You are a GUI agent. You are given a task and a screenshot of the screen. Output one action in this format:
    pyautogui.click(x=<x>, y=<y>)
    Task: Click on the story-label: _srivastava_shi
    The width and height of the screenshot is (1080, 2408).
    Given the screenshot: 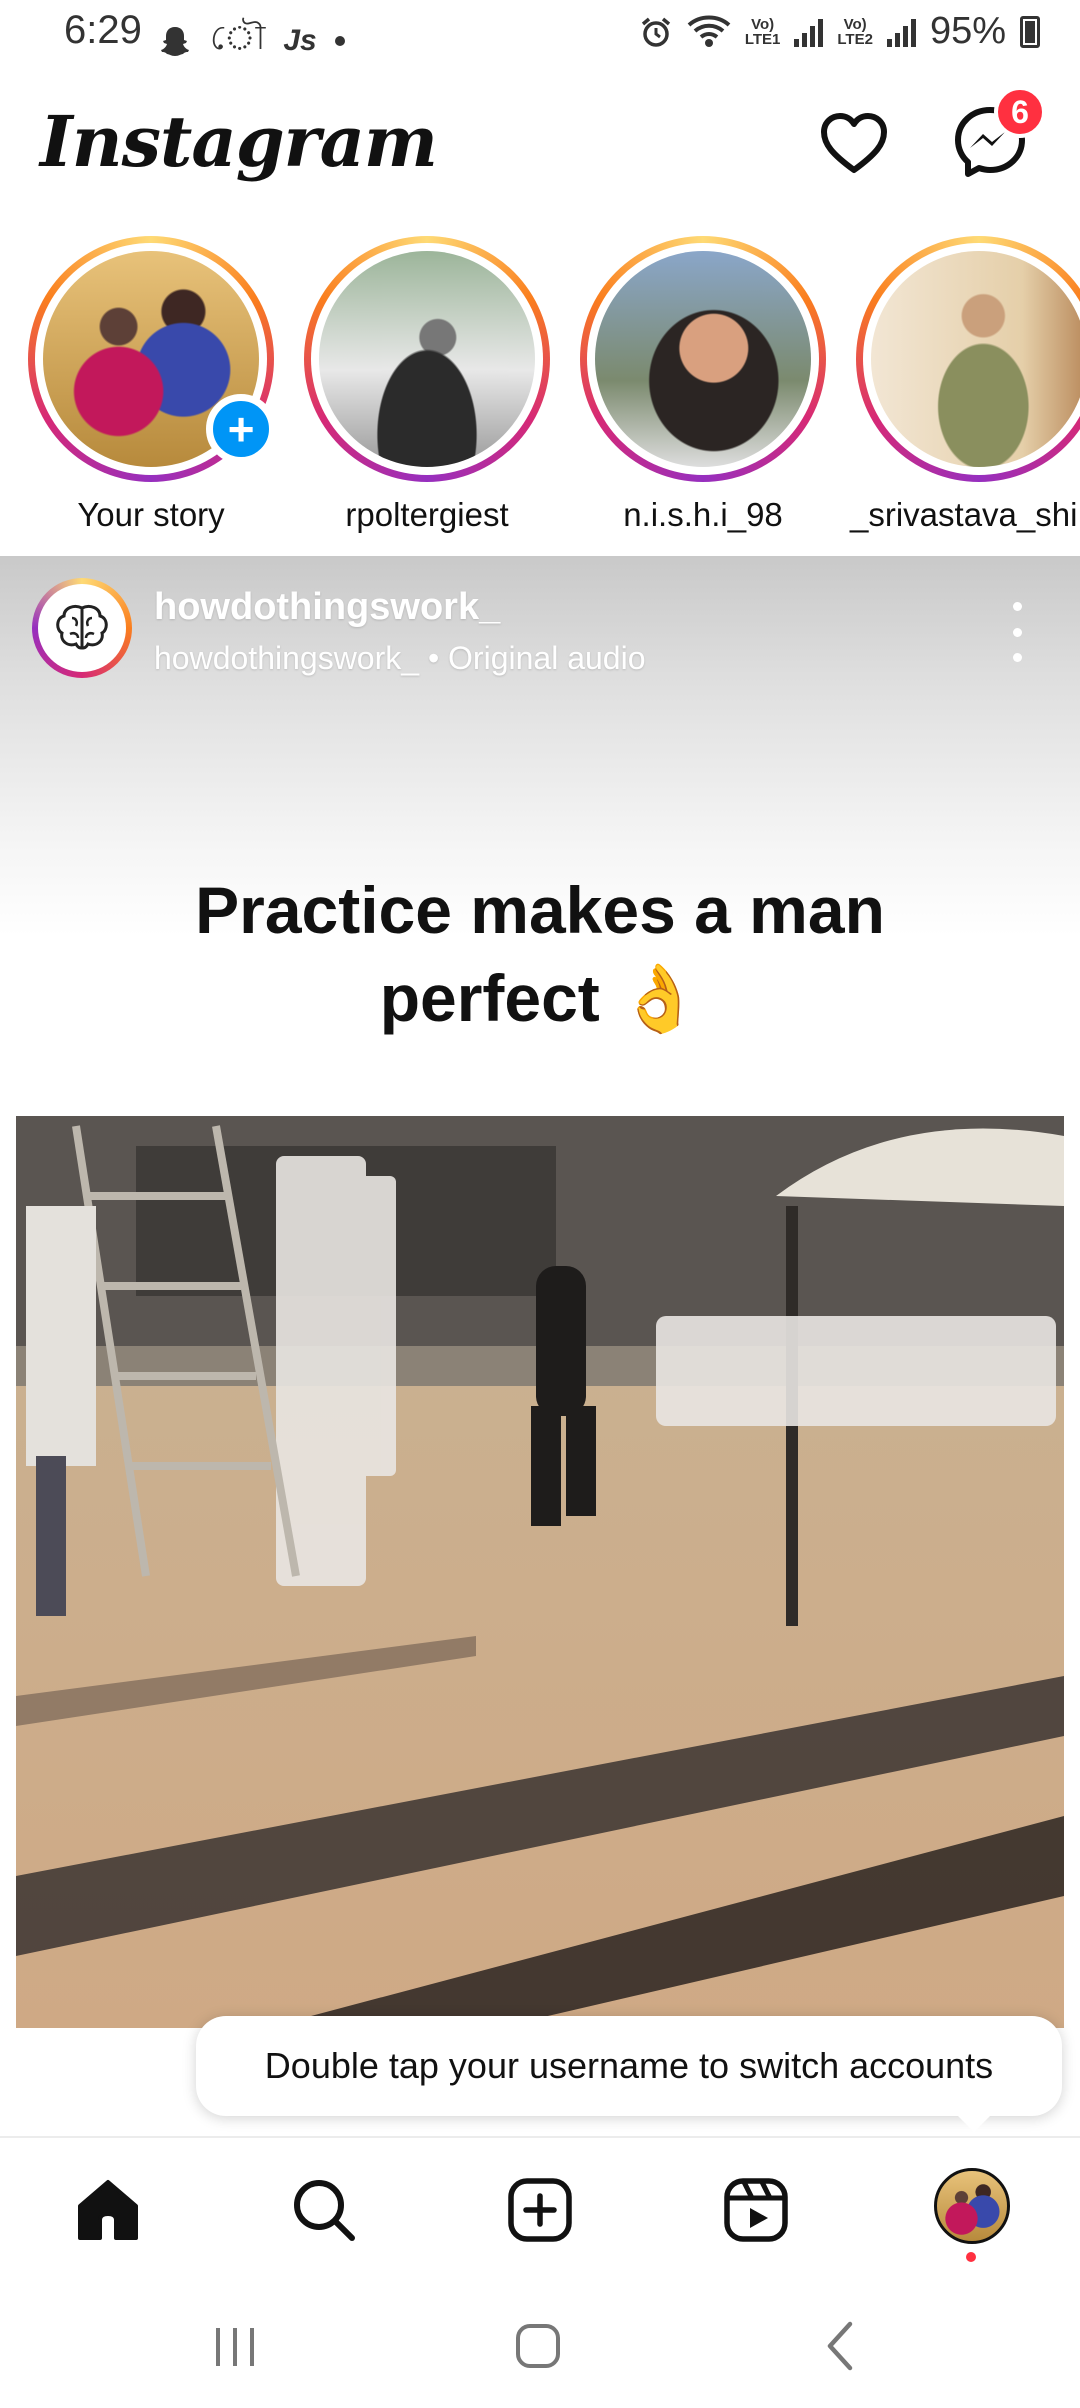 What is the action you would take?
    pyautogui.click(x=964, y=514)
    